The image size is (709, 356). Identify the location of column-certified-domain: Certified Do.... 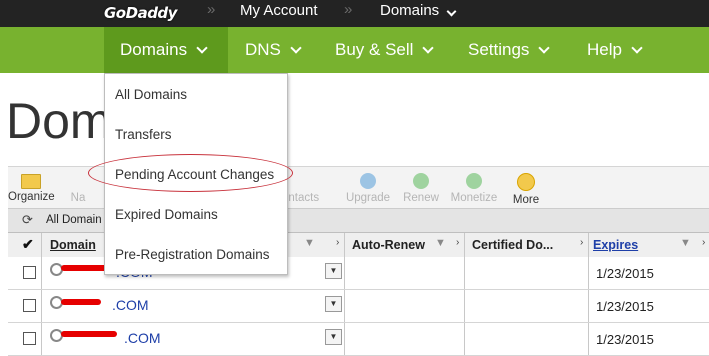
(512, 245).